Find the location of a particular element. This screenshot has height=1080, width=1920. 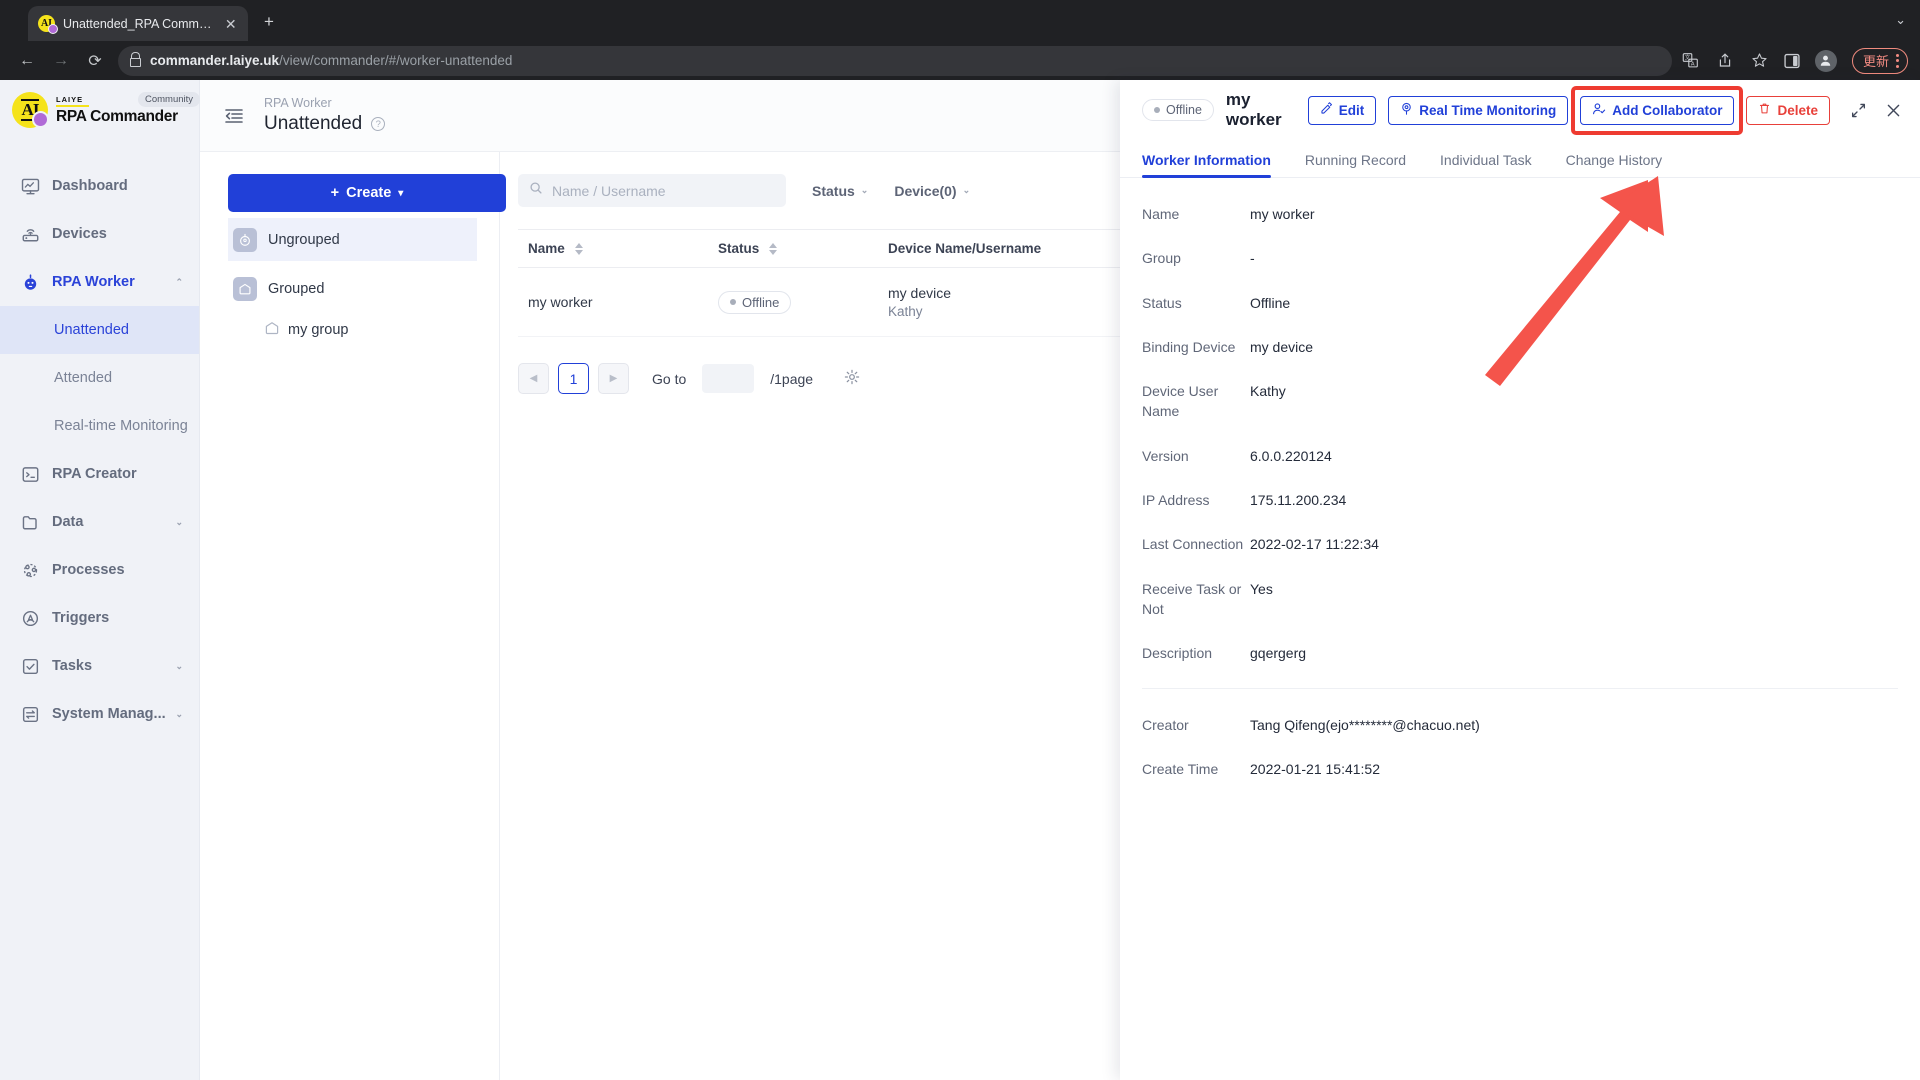

menu-icon is located at coordinates (1897, 60).